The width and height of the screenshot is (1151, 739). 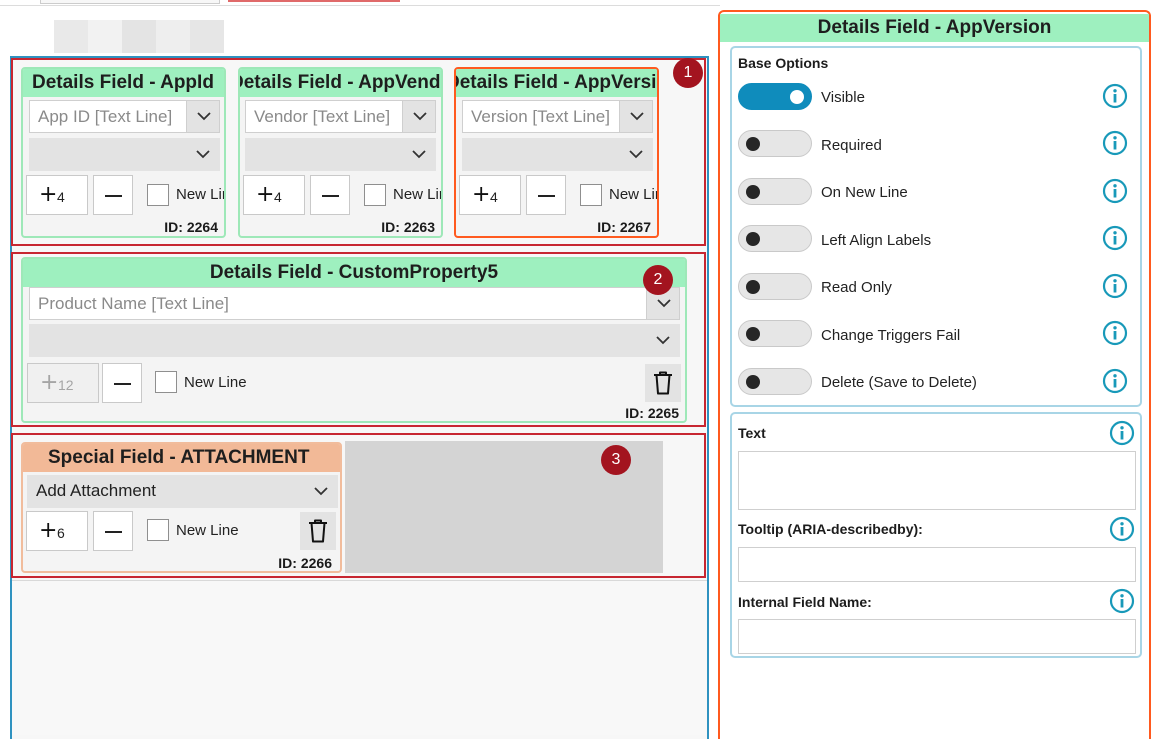 I want to click on badge-3: 3, so click(x=616, y=460).